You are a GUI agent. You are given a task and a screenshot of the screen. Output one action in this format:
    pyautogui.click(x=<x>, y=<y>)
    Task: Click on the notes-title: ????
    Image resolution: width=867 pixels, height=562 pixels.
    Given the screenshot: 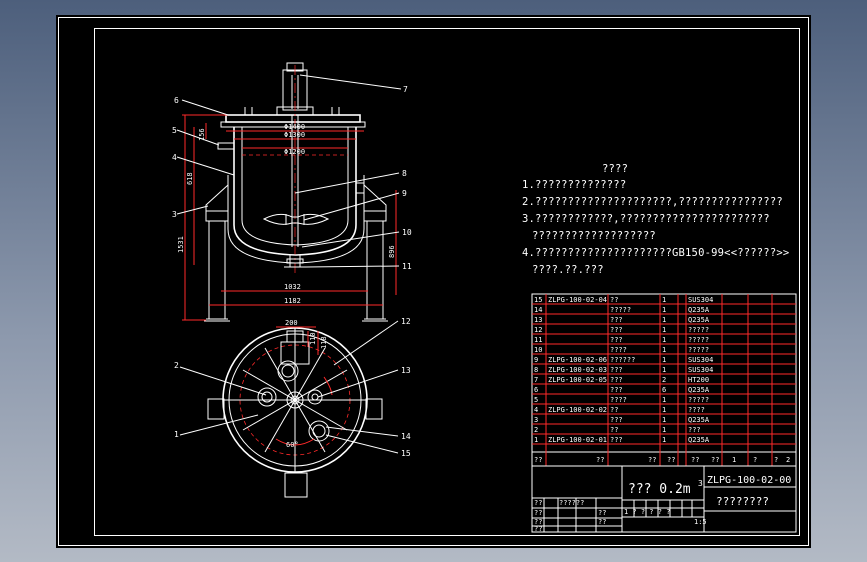 What is the action you would take?
    pyautogui.click(x=615, y=169)
    